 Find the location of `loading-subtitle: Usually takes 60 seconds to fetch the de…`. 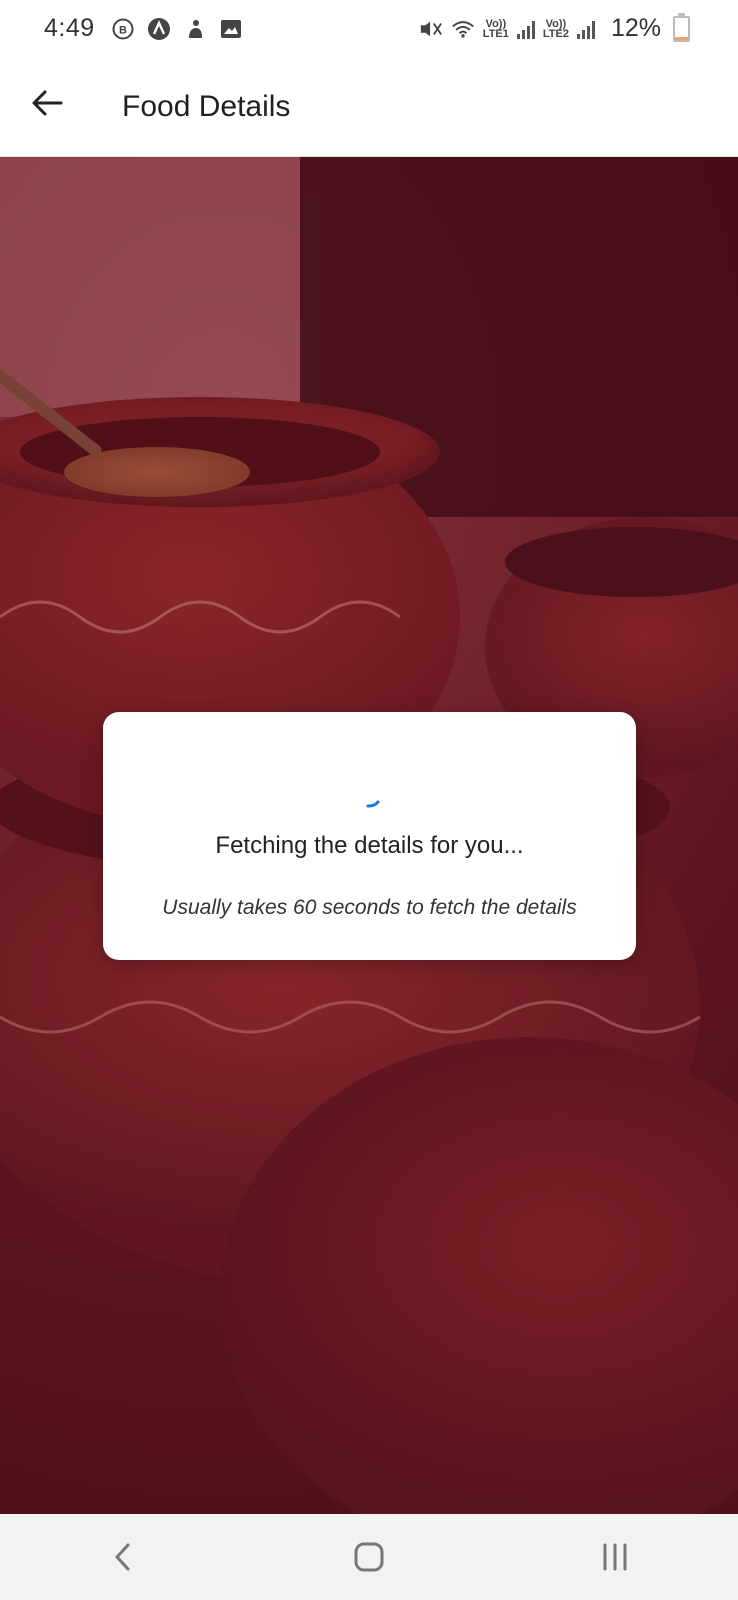

loading-subtitle: Usually takes 60 seconds to fetch the de… is located at coordinates (369, 907).